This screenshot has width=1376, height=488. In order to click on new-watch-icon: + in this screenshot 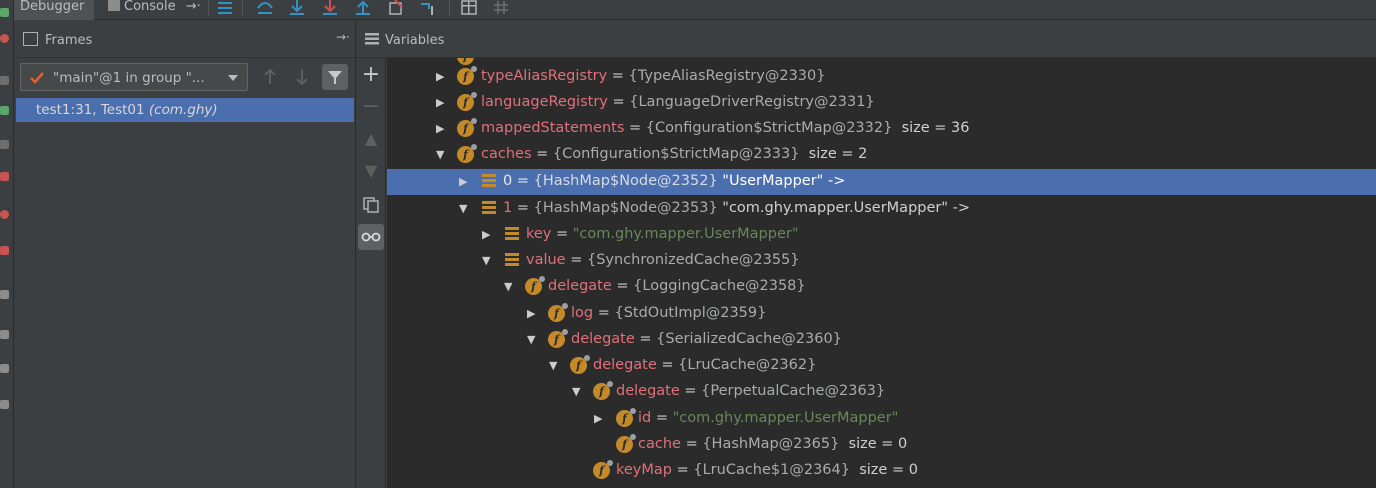, I will do `click(371, 75)`.